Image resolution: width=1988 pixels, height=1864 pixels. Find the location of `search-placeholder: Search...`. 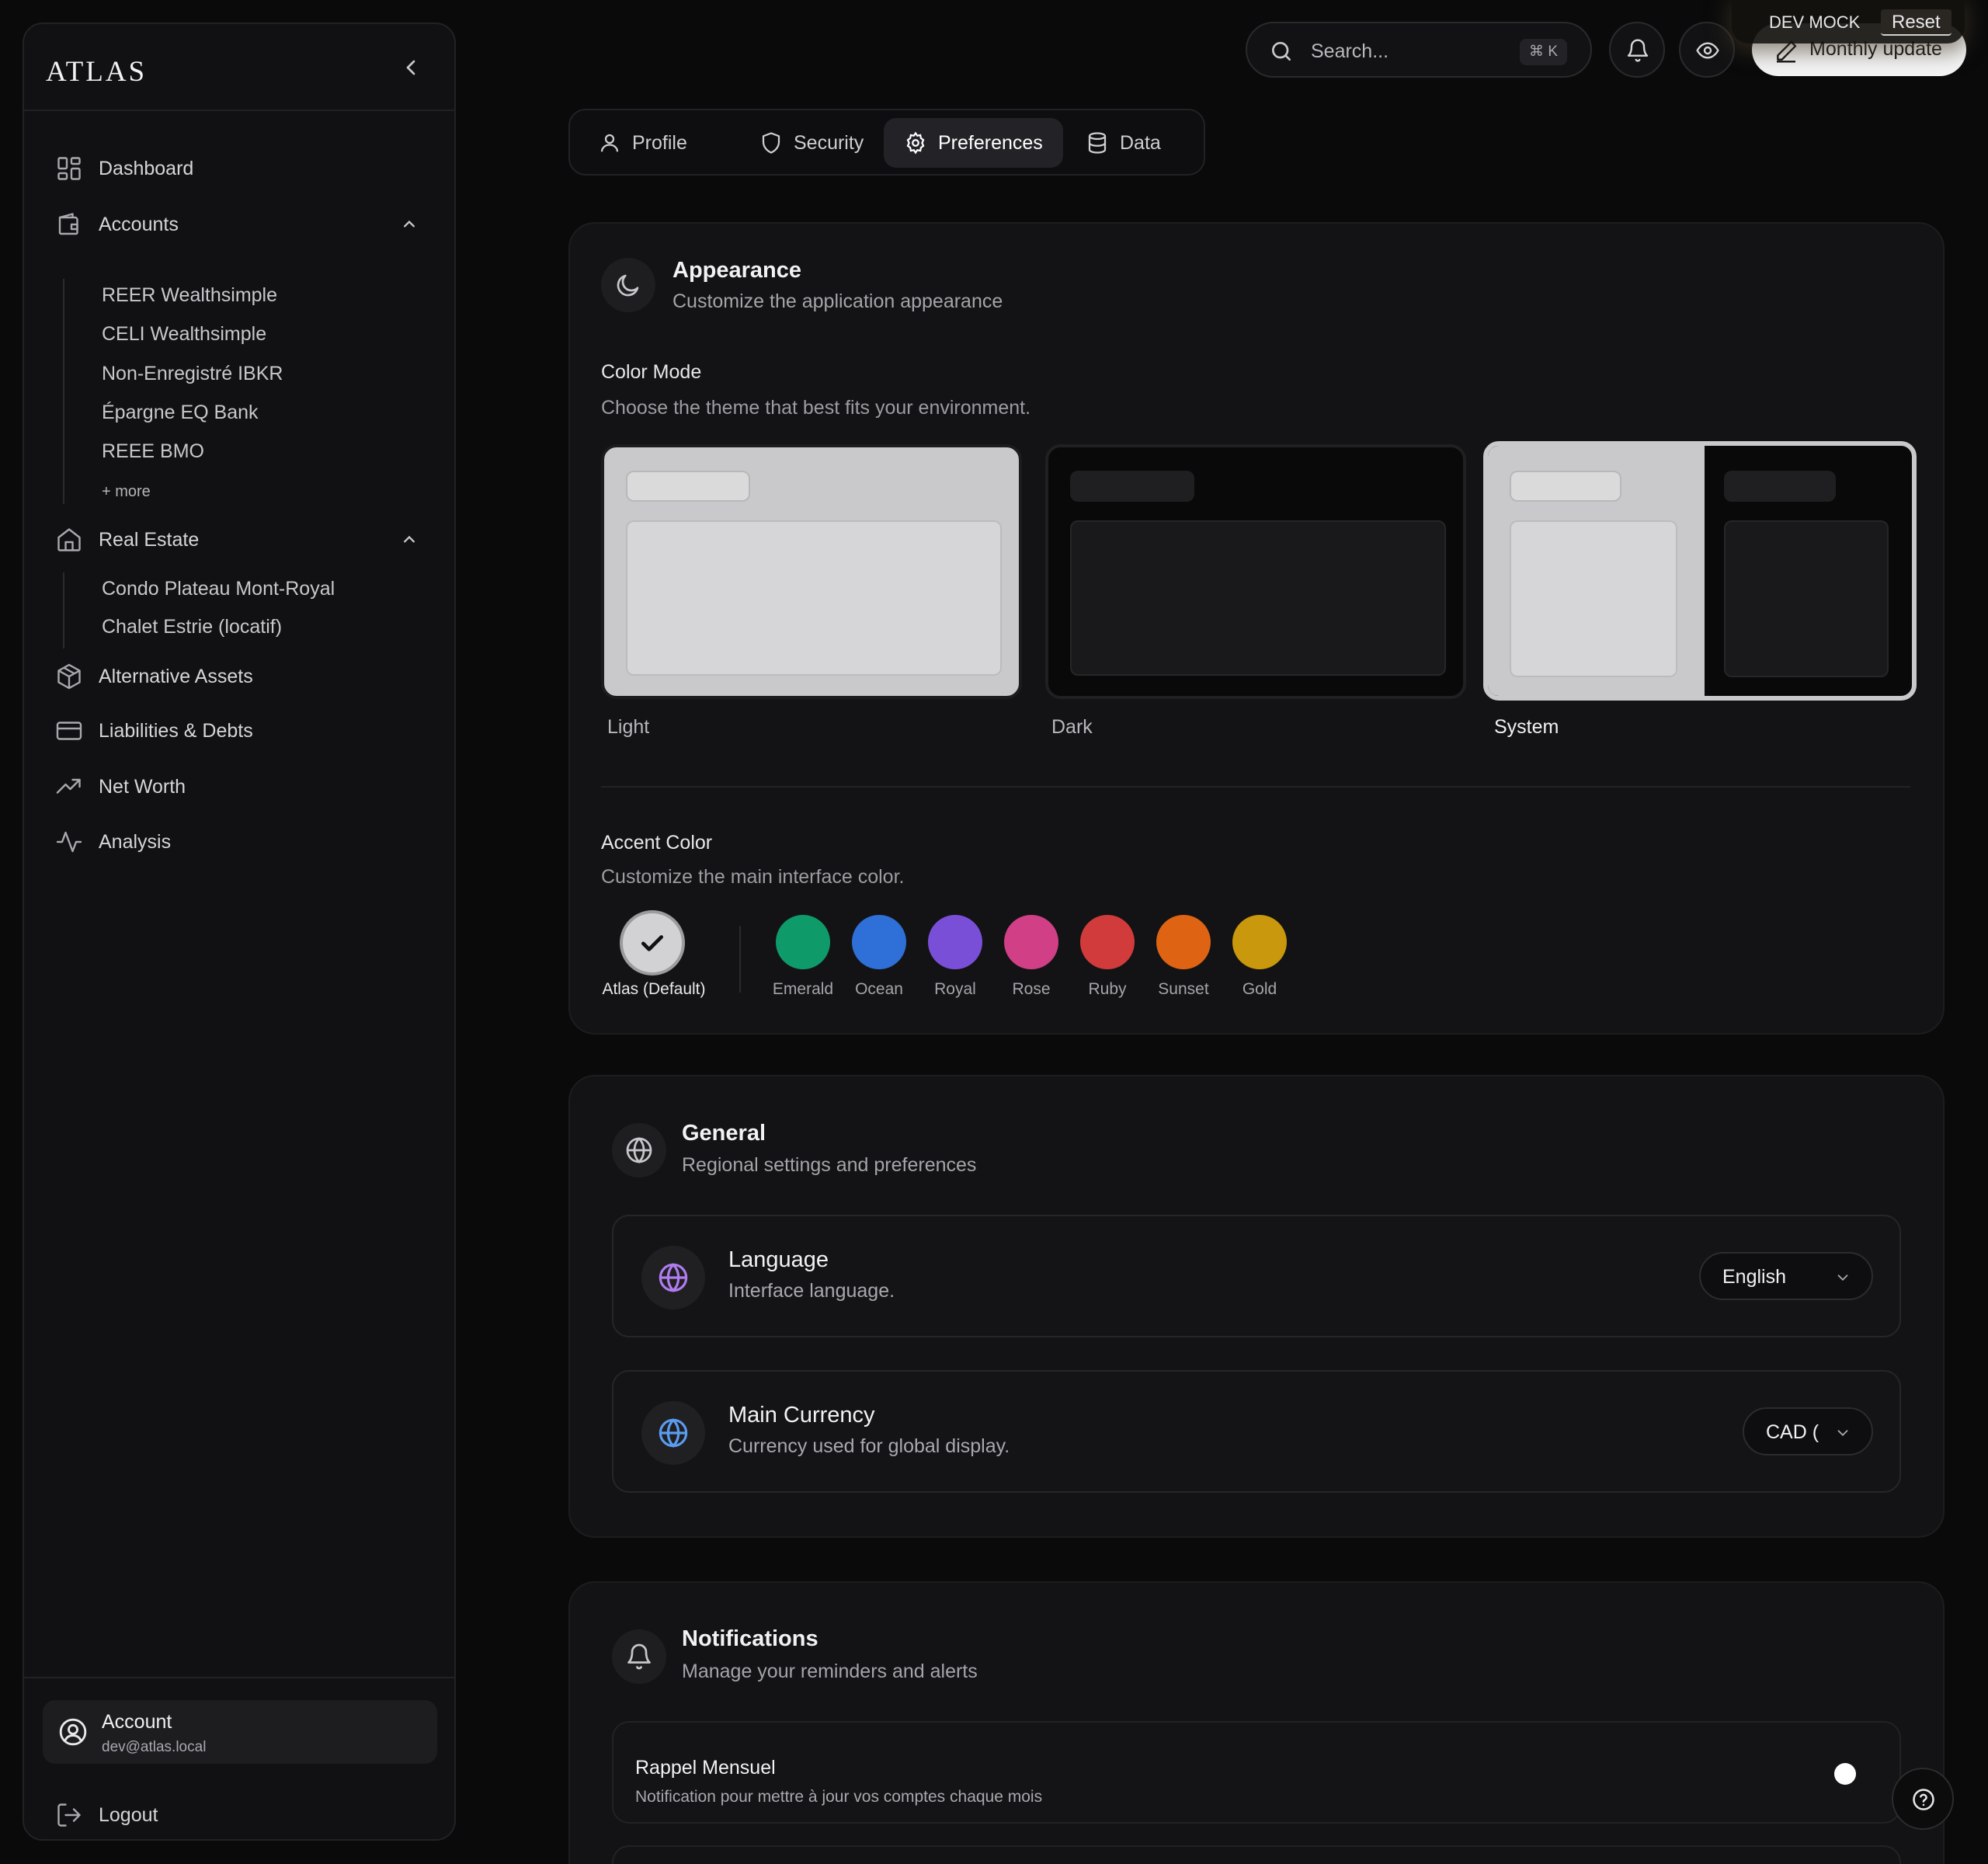

search-placeholder: Search... is located at coordinates (1350, 51).